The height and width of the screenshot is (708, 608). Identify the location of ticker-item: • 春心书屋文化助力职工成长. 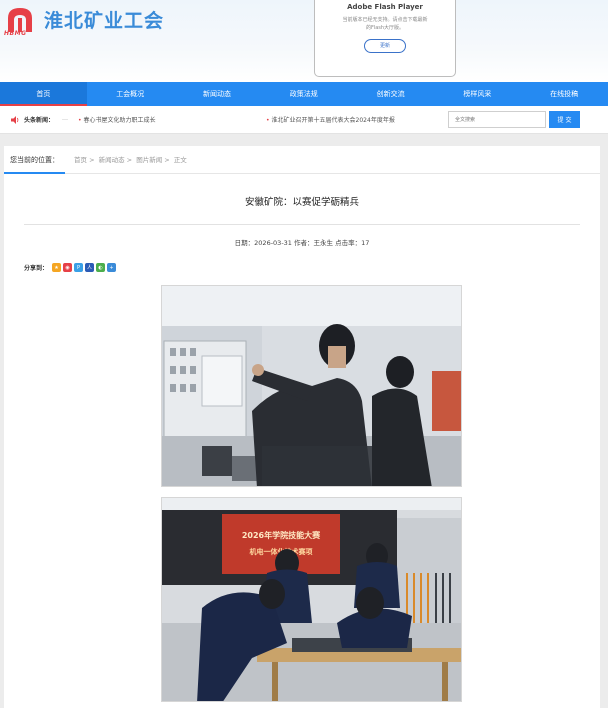
(117, 119).